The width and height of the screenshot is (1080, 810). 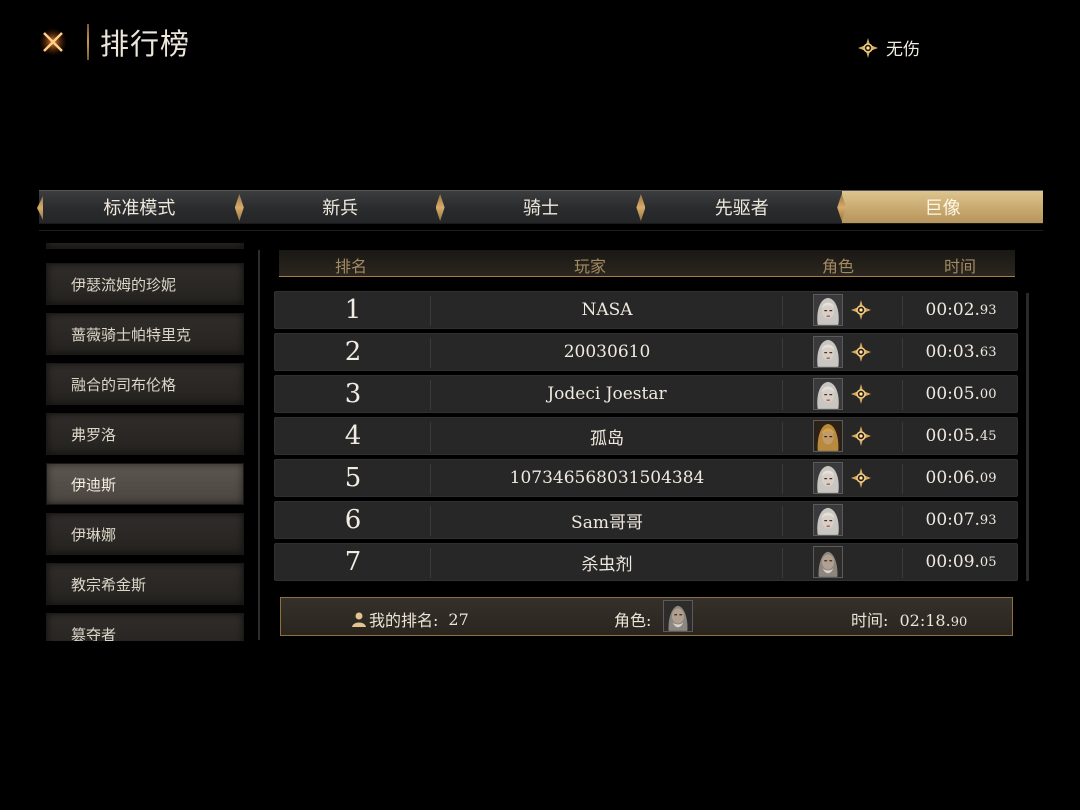 I want to click on boss-item: 篡夺者, so click(x=145, y=627).